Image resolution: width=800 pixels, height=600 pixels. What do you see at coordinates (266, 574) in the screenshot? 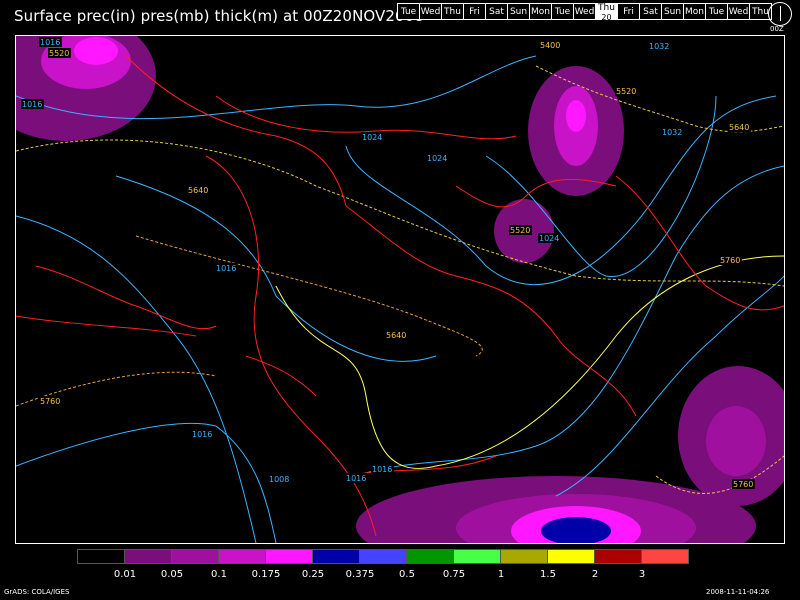
I see `legend-label: 0.175` at bounding box center [266, 574].